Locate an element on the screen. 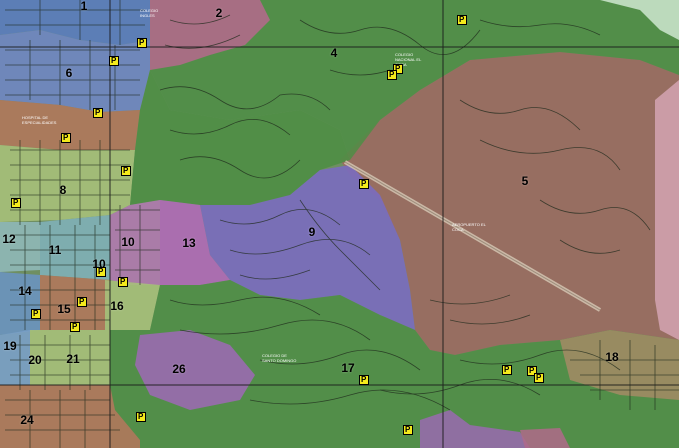 This screenshot has height=448, width=679. zone-10-area is located at coordinates (135, 242).